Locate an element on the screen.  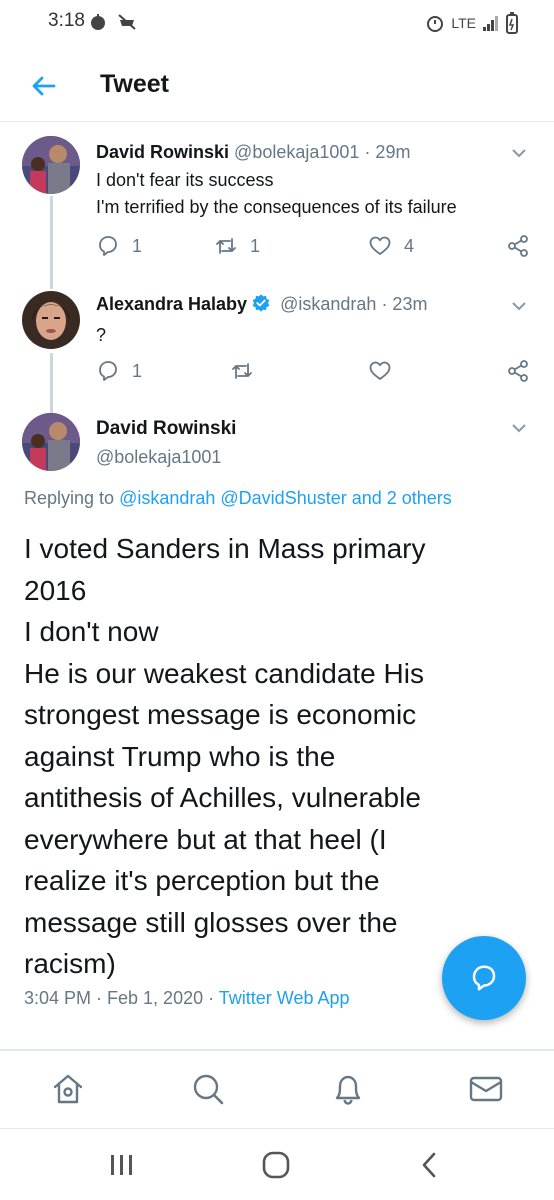
tweet-source-link: Twitter Web App is located at coordinates (284, 998).